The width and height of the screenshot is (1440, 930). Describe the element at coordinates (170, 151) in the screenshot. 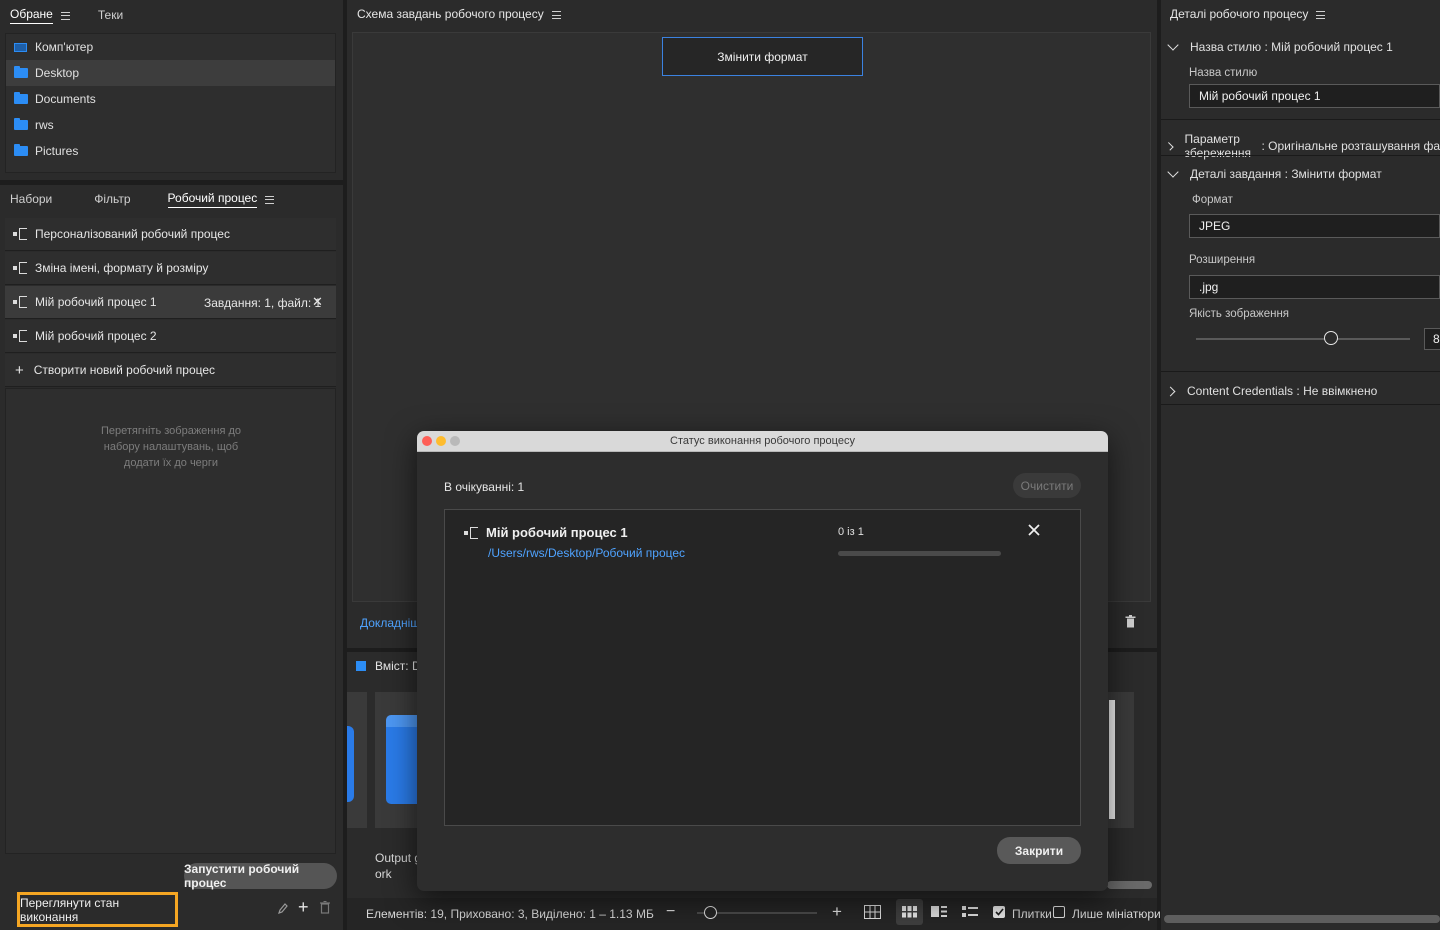

I see `favorite-item-pictures: Pictures` at that location.